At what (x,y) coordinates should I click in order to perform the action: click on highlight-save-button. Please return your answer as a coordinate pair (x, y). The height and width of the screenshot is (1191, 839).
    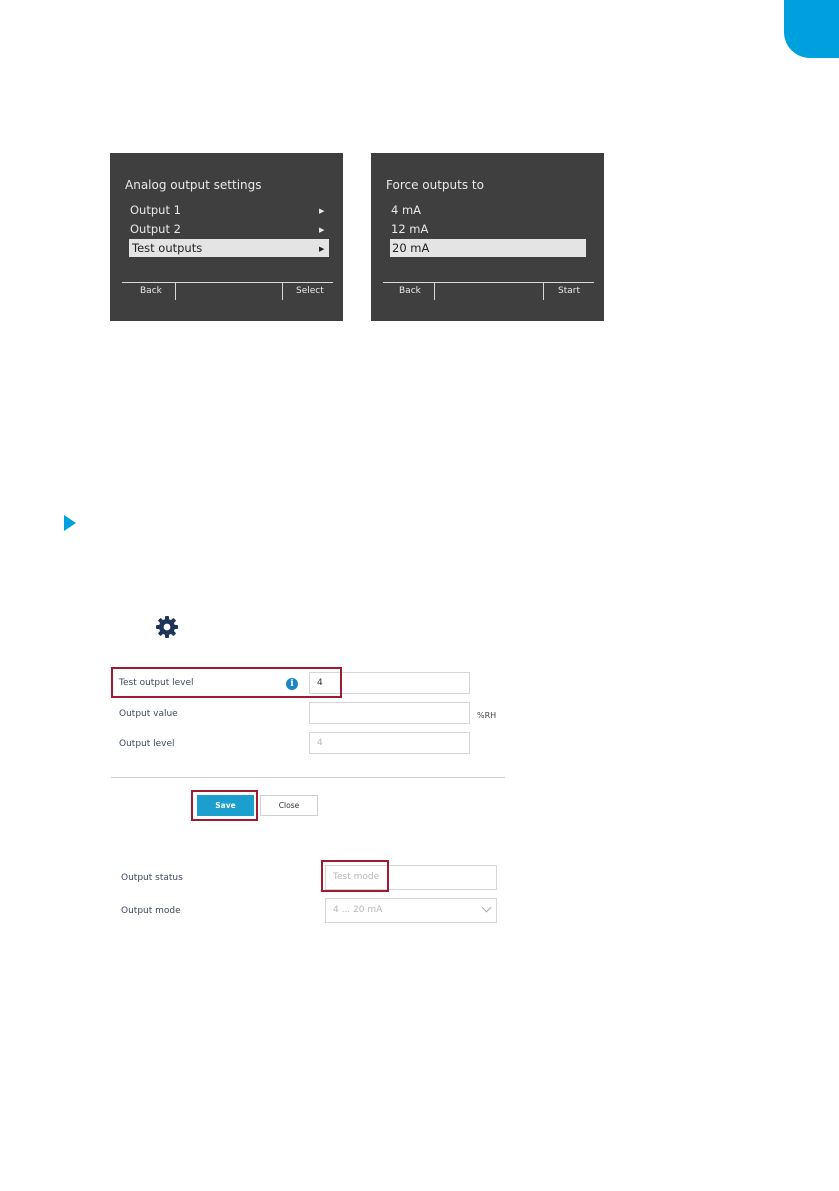
    Looking at the image, I should click on (224, 805).